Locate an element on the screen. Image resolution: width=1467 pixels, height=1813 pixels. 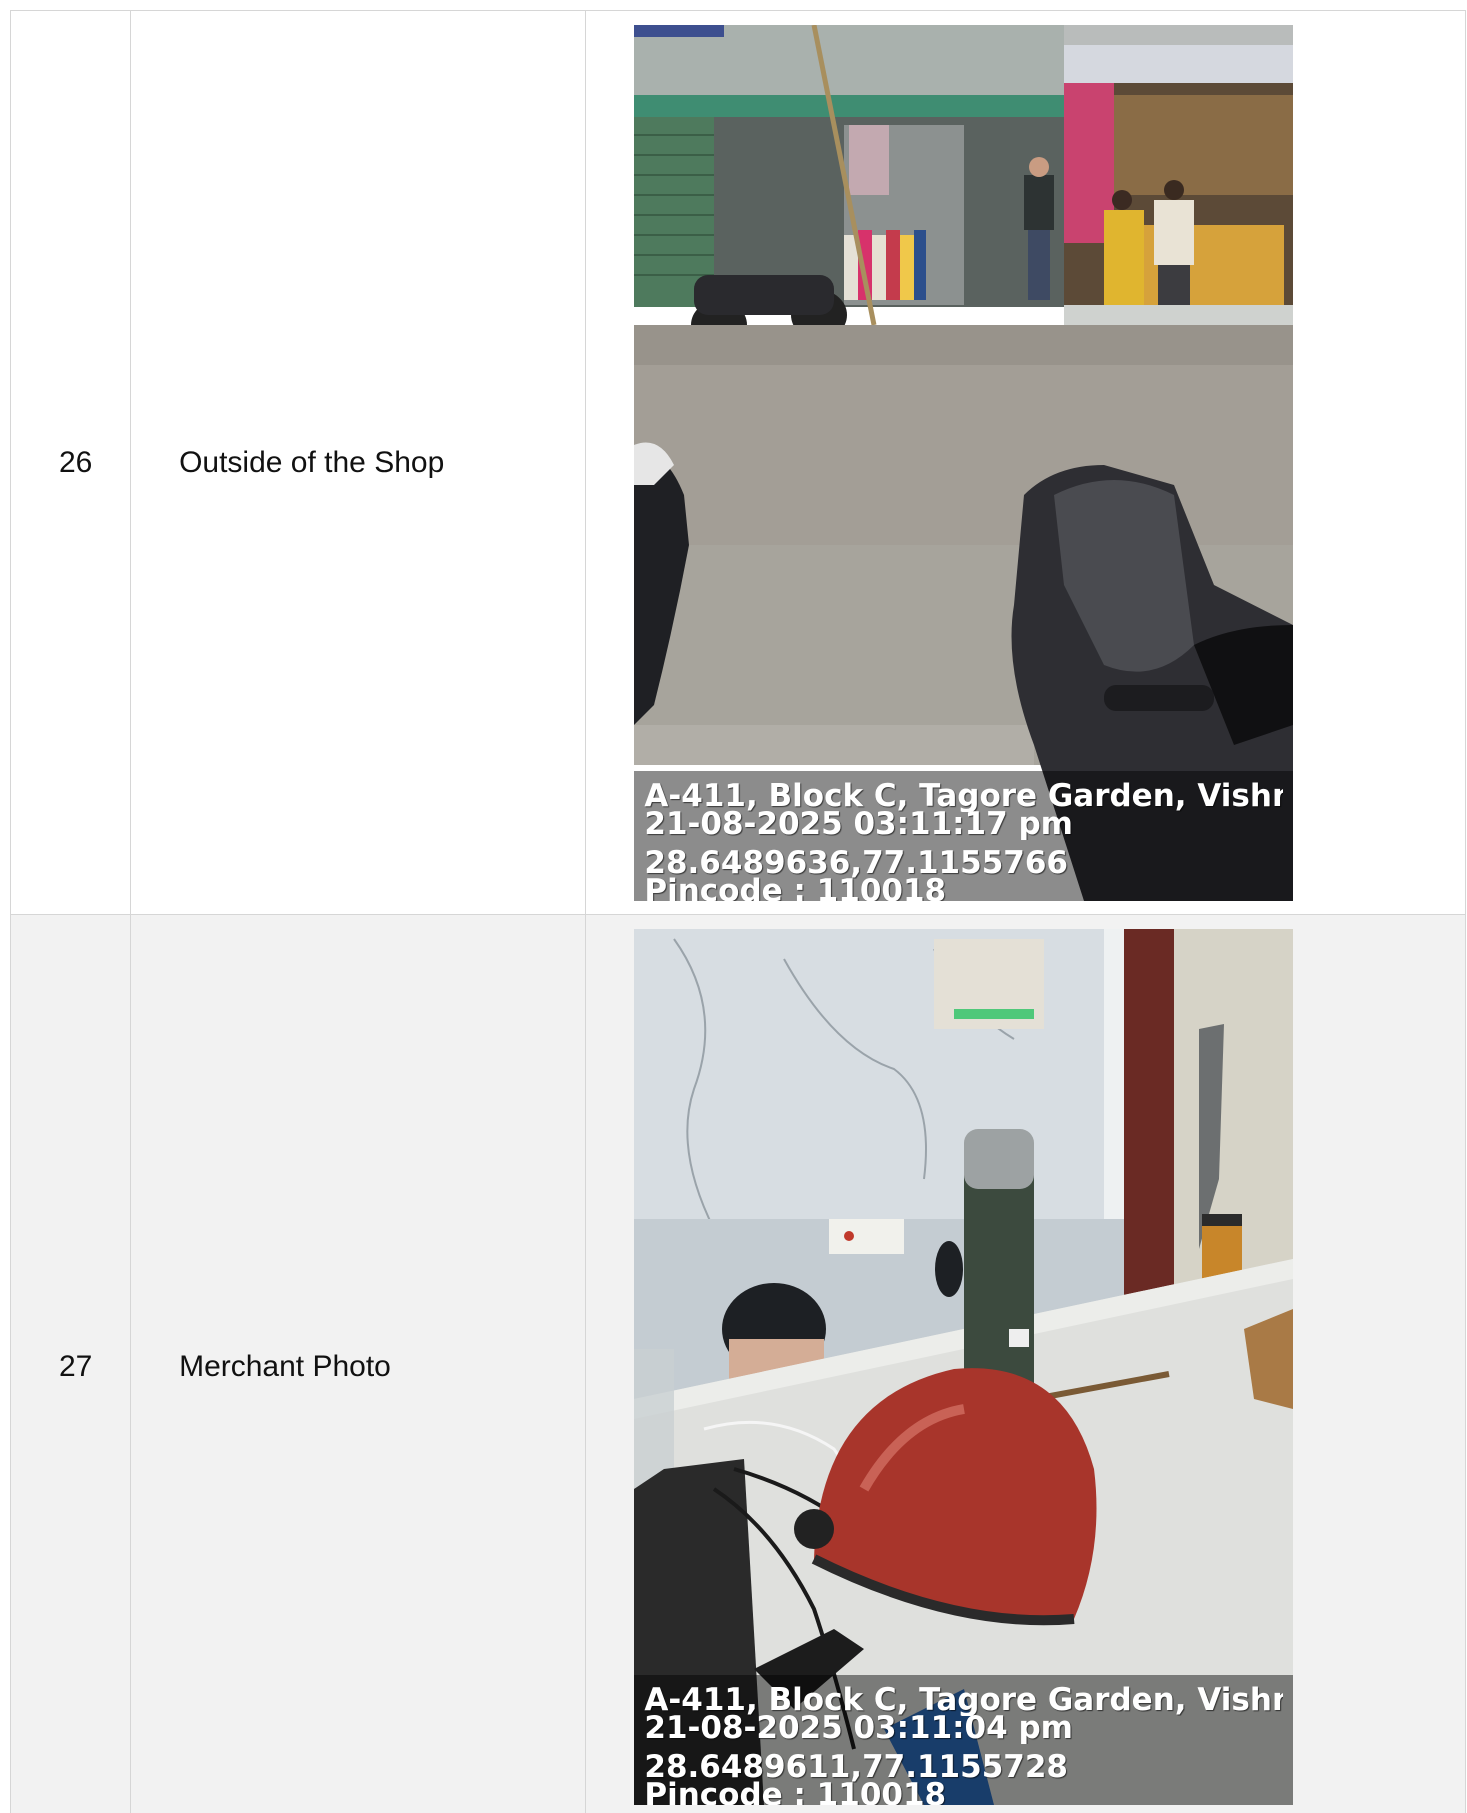
row-number-cell: 26 is located at coordinates (70, 462).